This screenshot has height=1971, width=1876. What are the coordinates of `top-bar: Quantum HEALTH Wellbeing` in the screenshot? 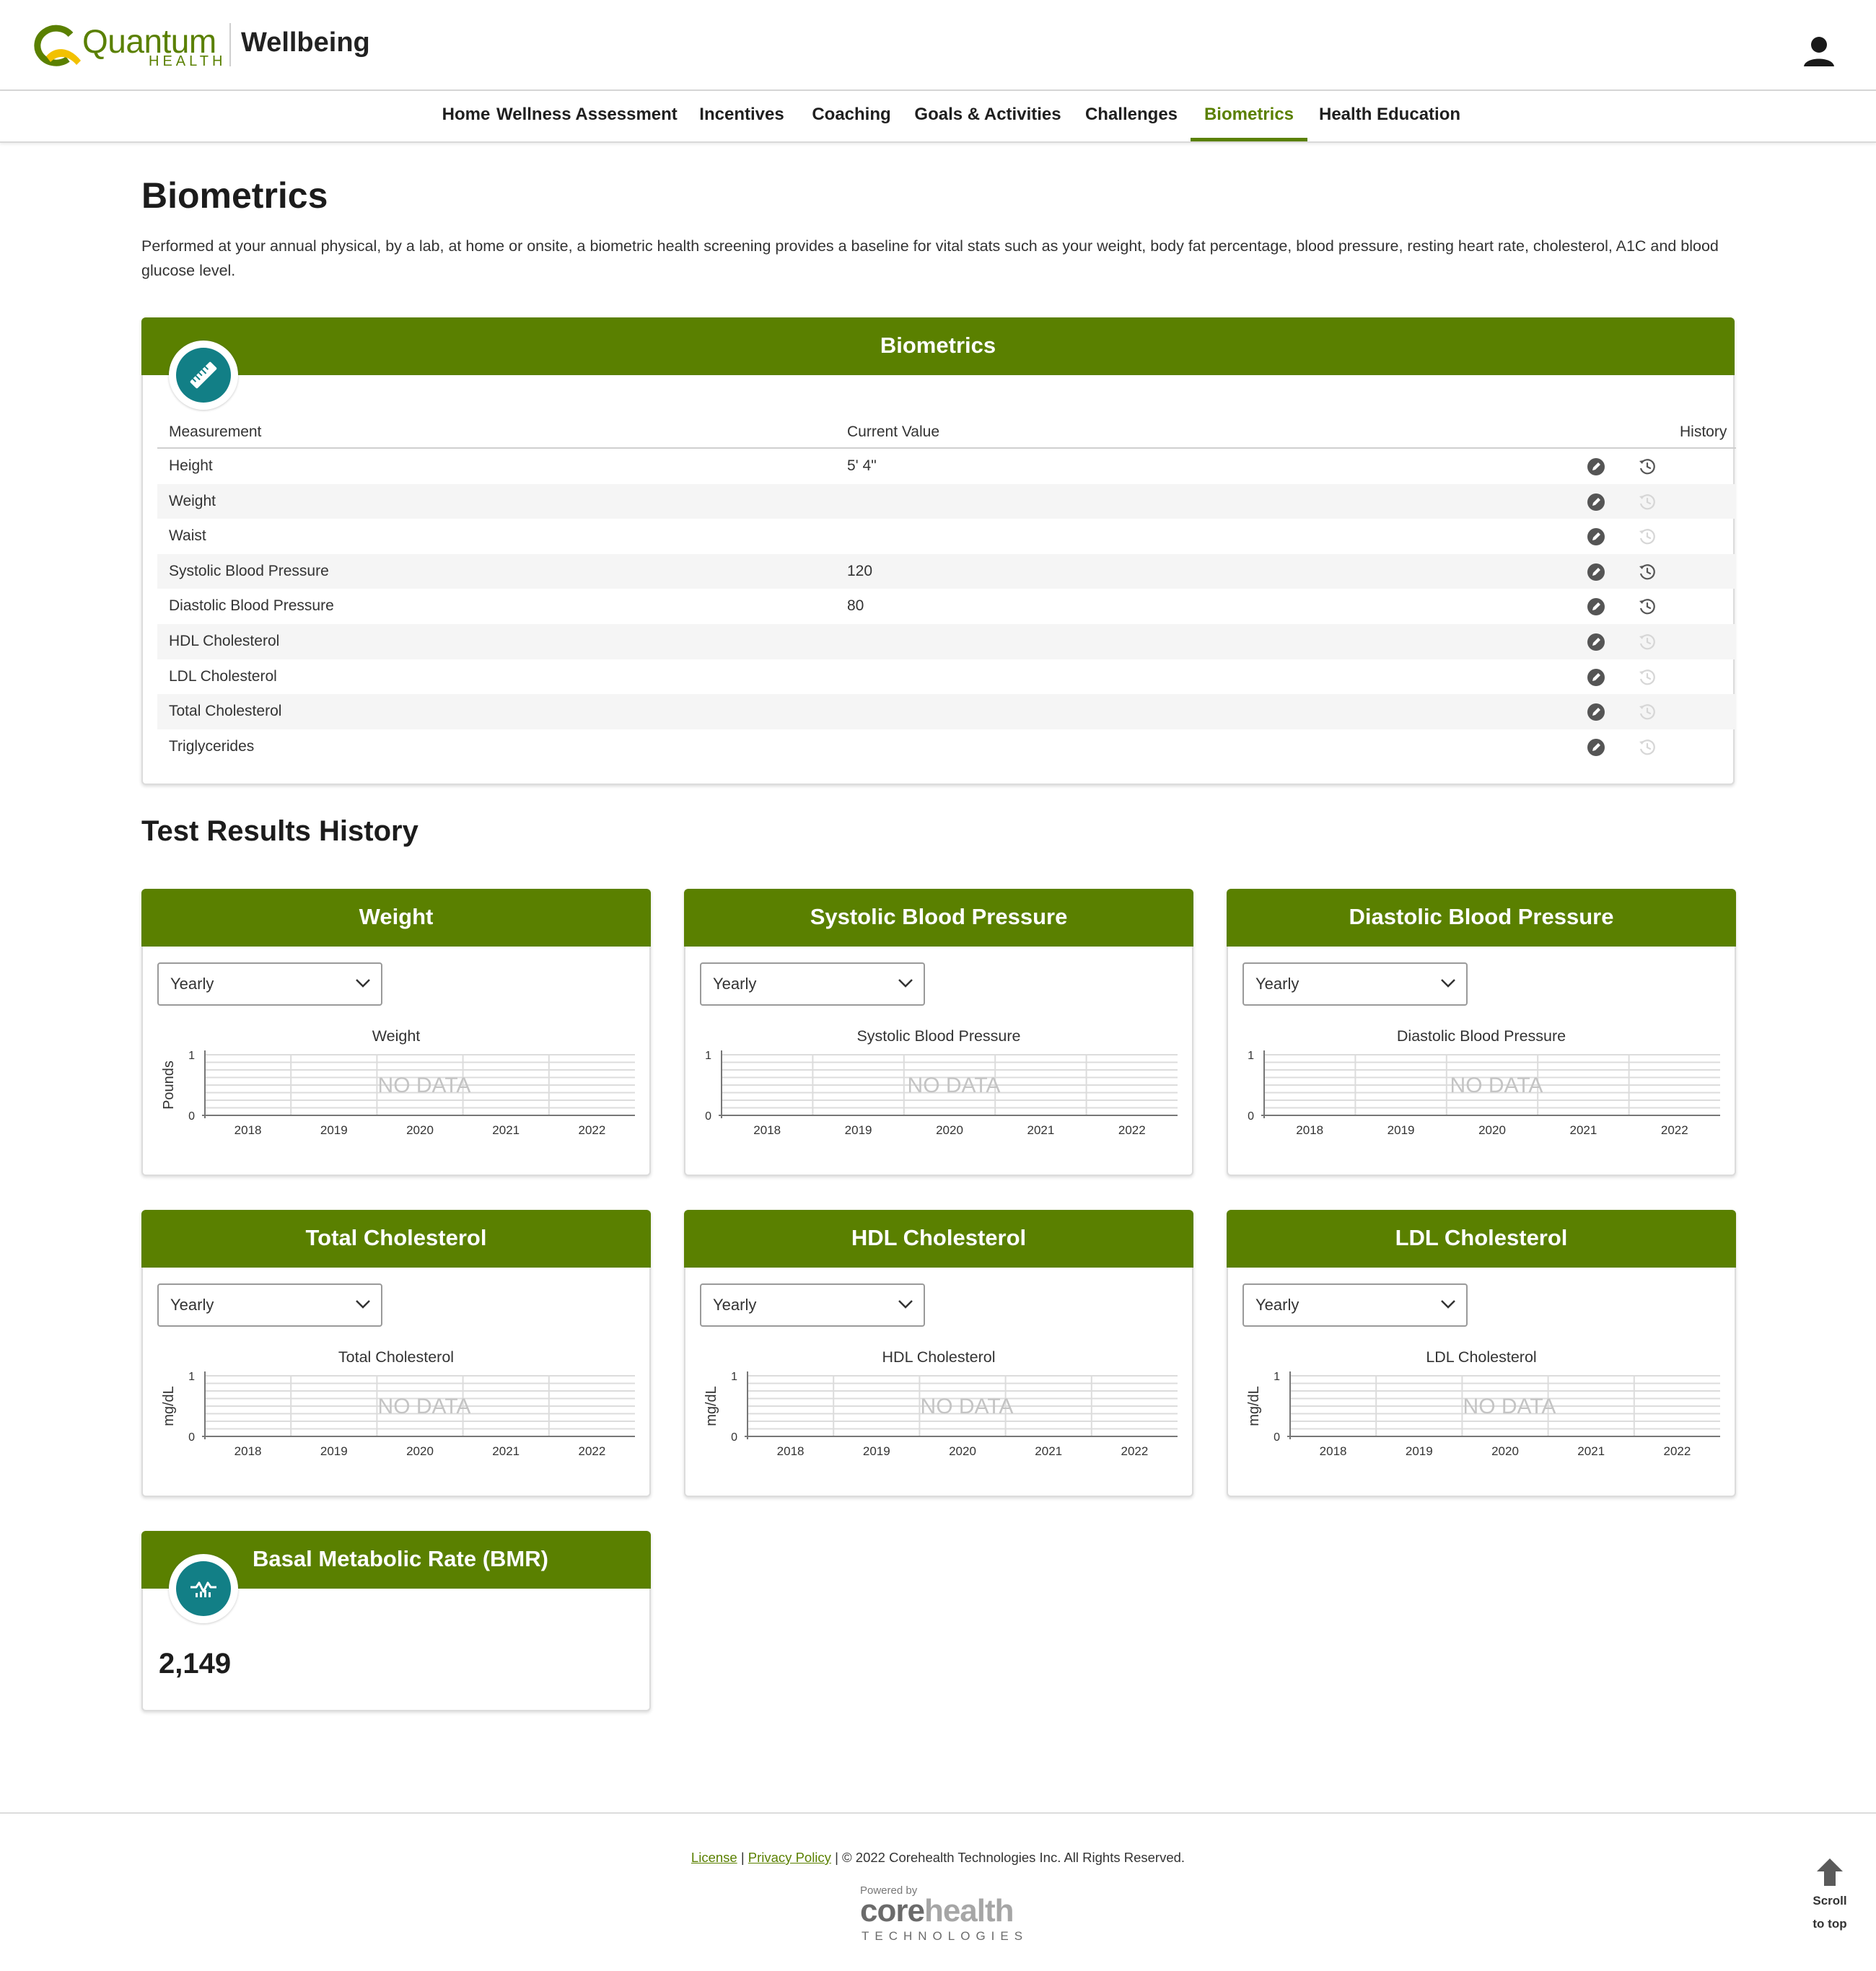 It's located at (938, 45).